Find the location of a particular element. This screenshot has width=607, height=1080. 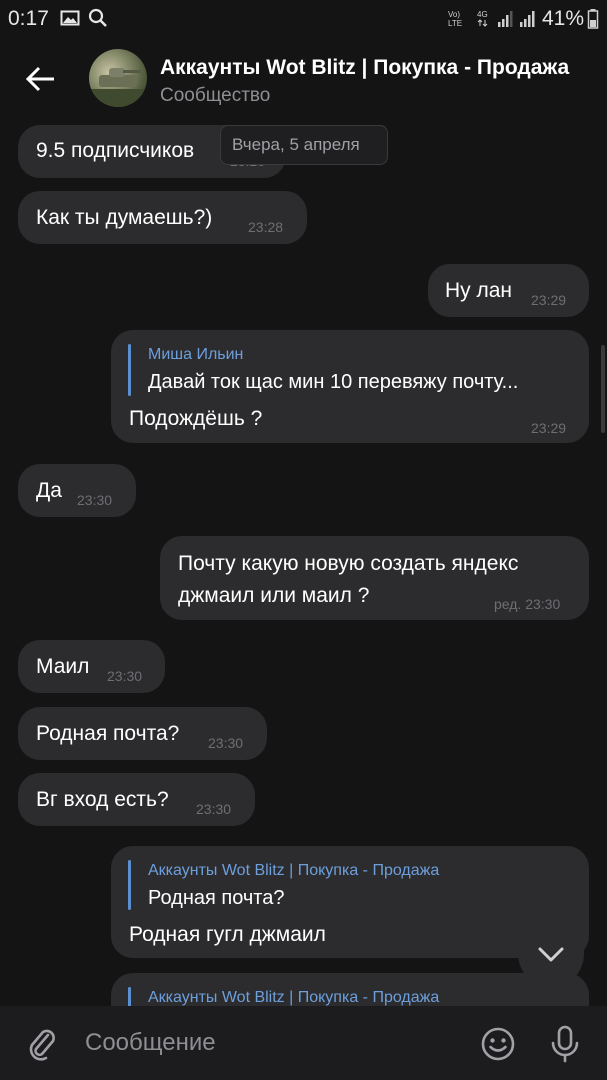

gallery-icon is located at coordinates (70, 18).